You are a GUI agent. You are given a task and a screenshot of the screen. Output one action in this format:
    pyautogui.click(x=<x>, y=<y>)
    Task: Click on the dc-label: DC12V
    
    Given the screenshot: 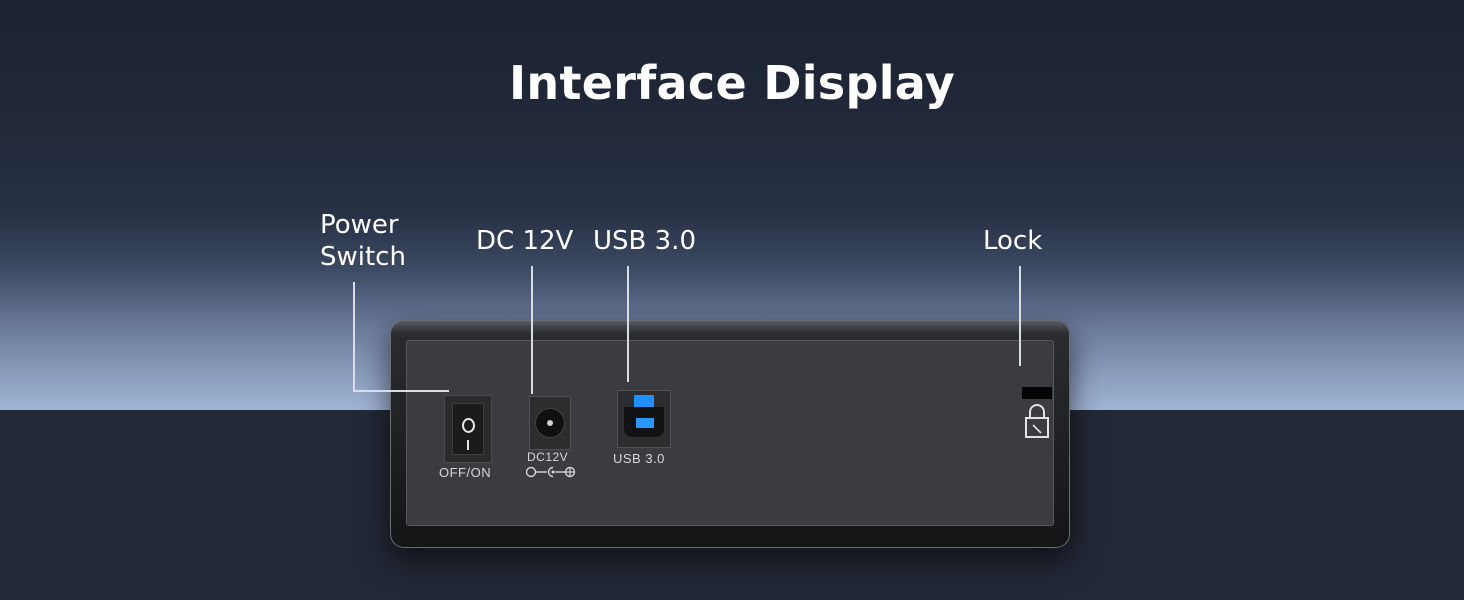 What is the action you would take?
    pyautogui.click(x=548, y=457)
    